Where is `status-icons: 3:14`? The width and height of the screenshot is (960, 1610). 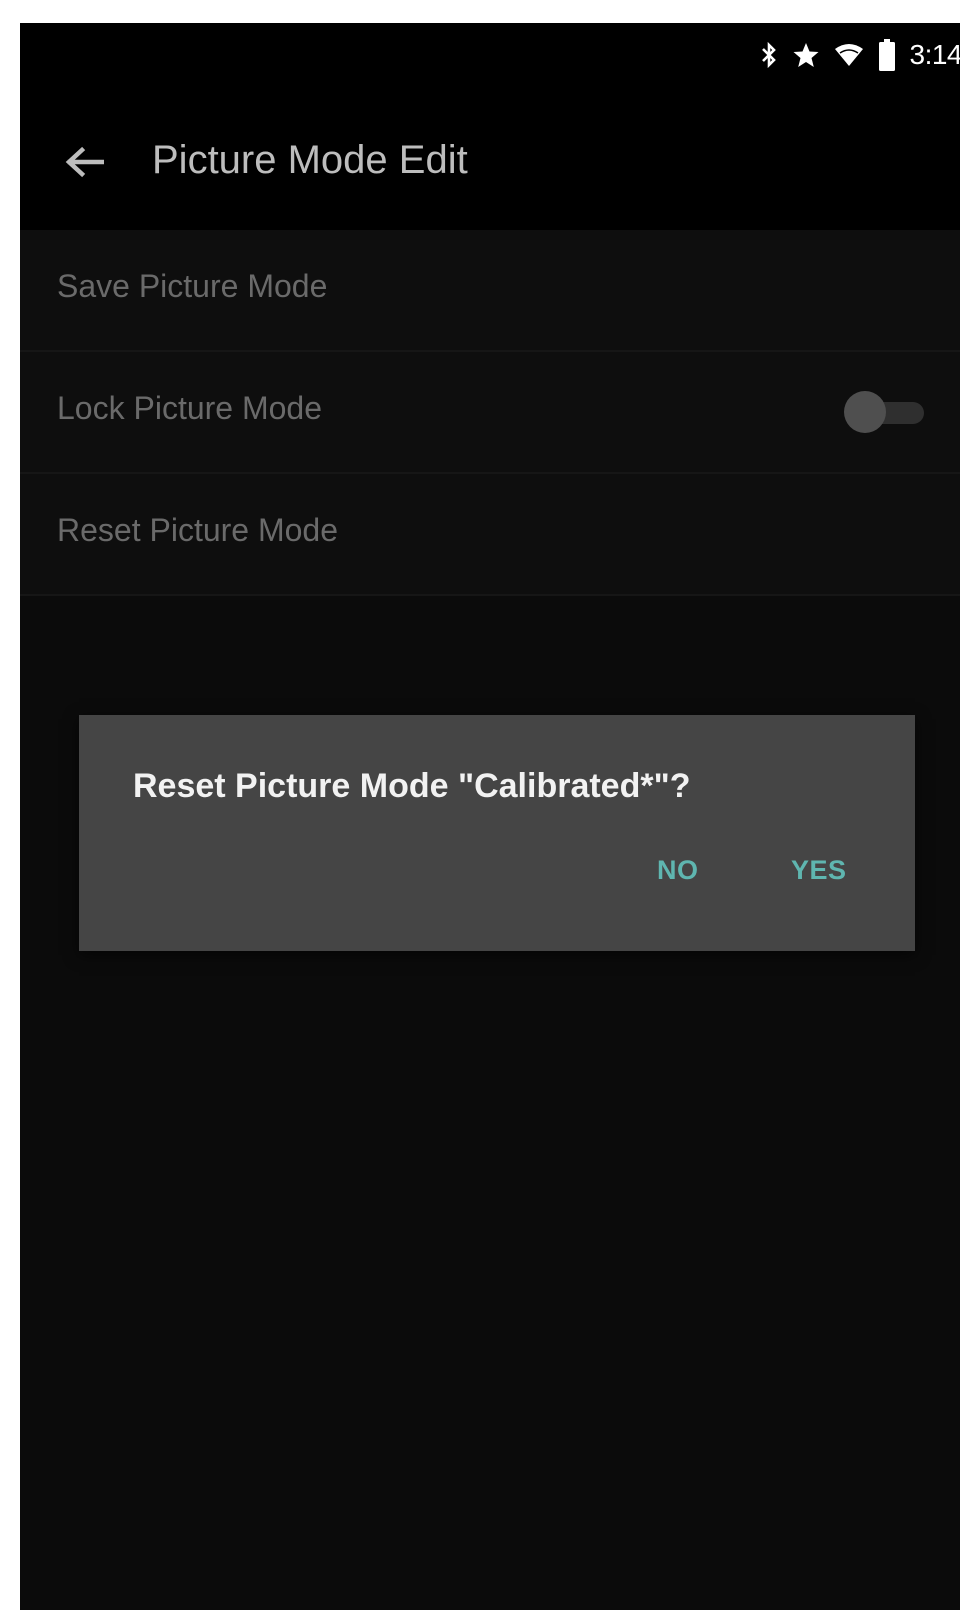 status-icons: 3:14 is located at coordinates (860, 55).